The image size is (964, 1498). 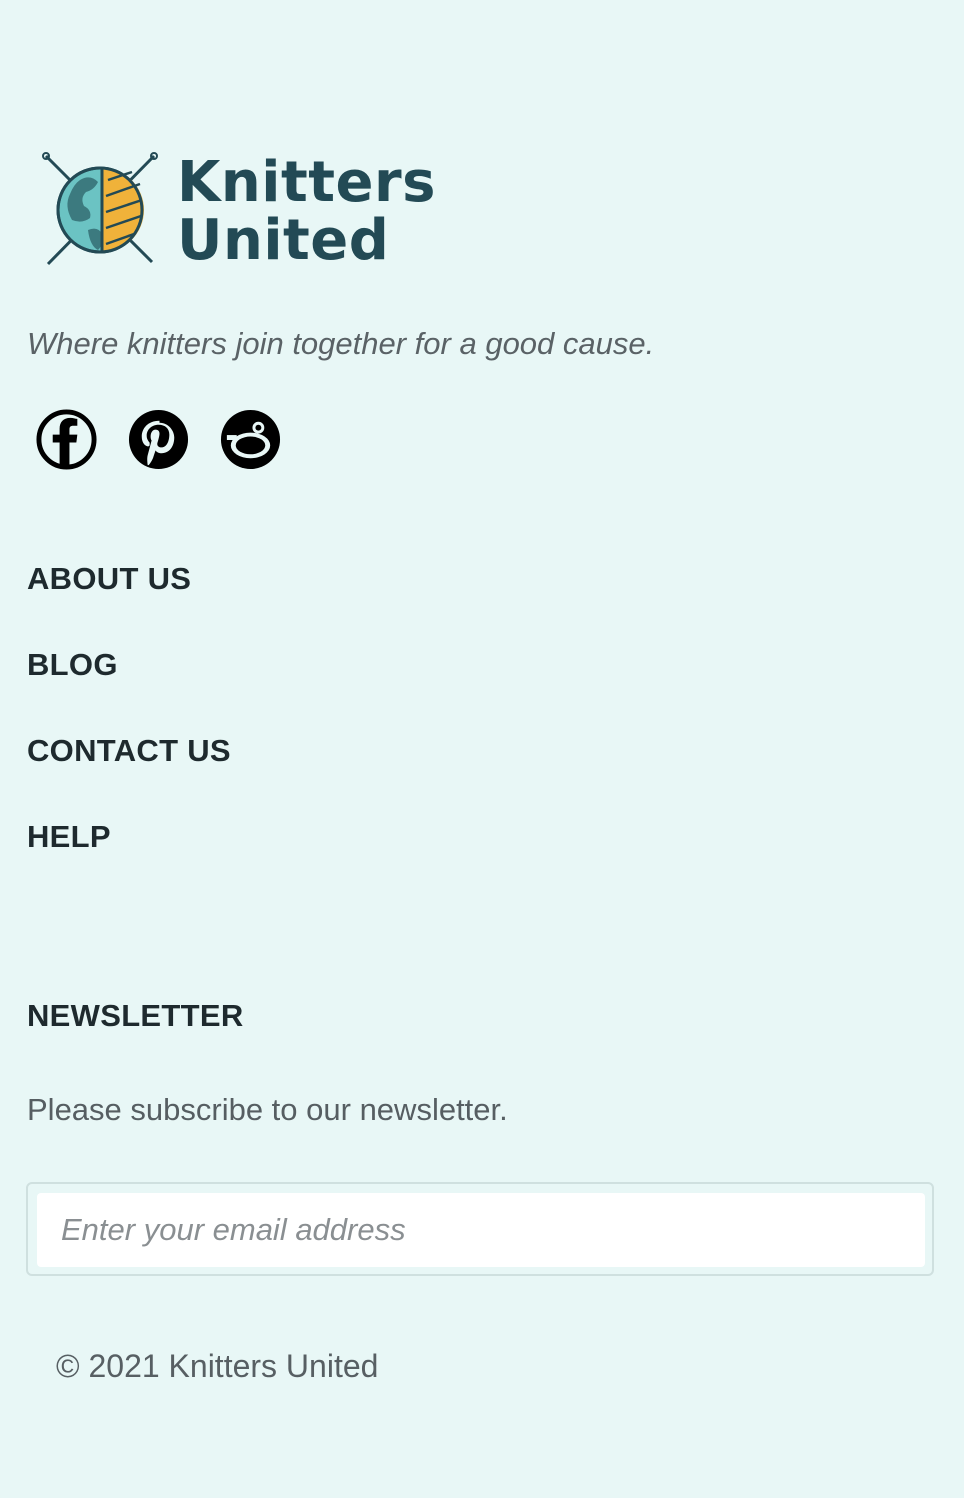 I want to click on social-links, so click(x=158, y=439).